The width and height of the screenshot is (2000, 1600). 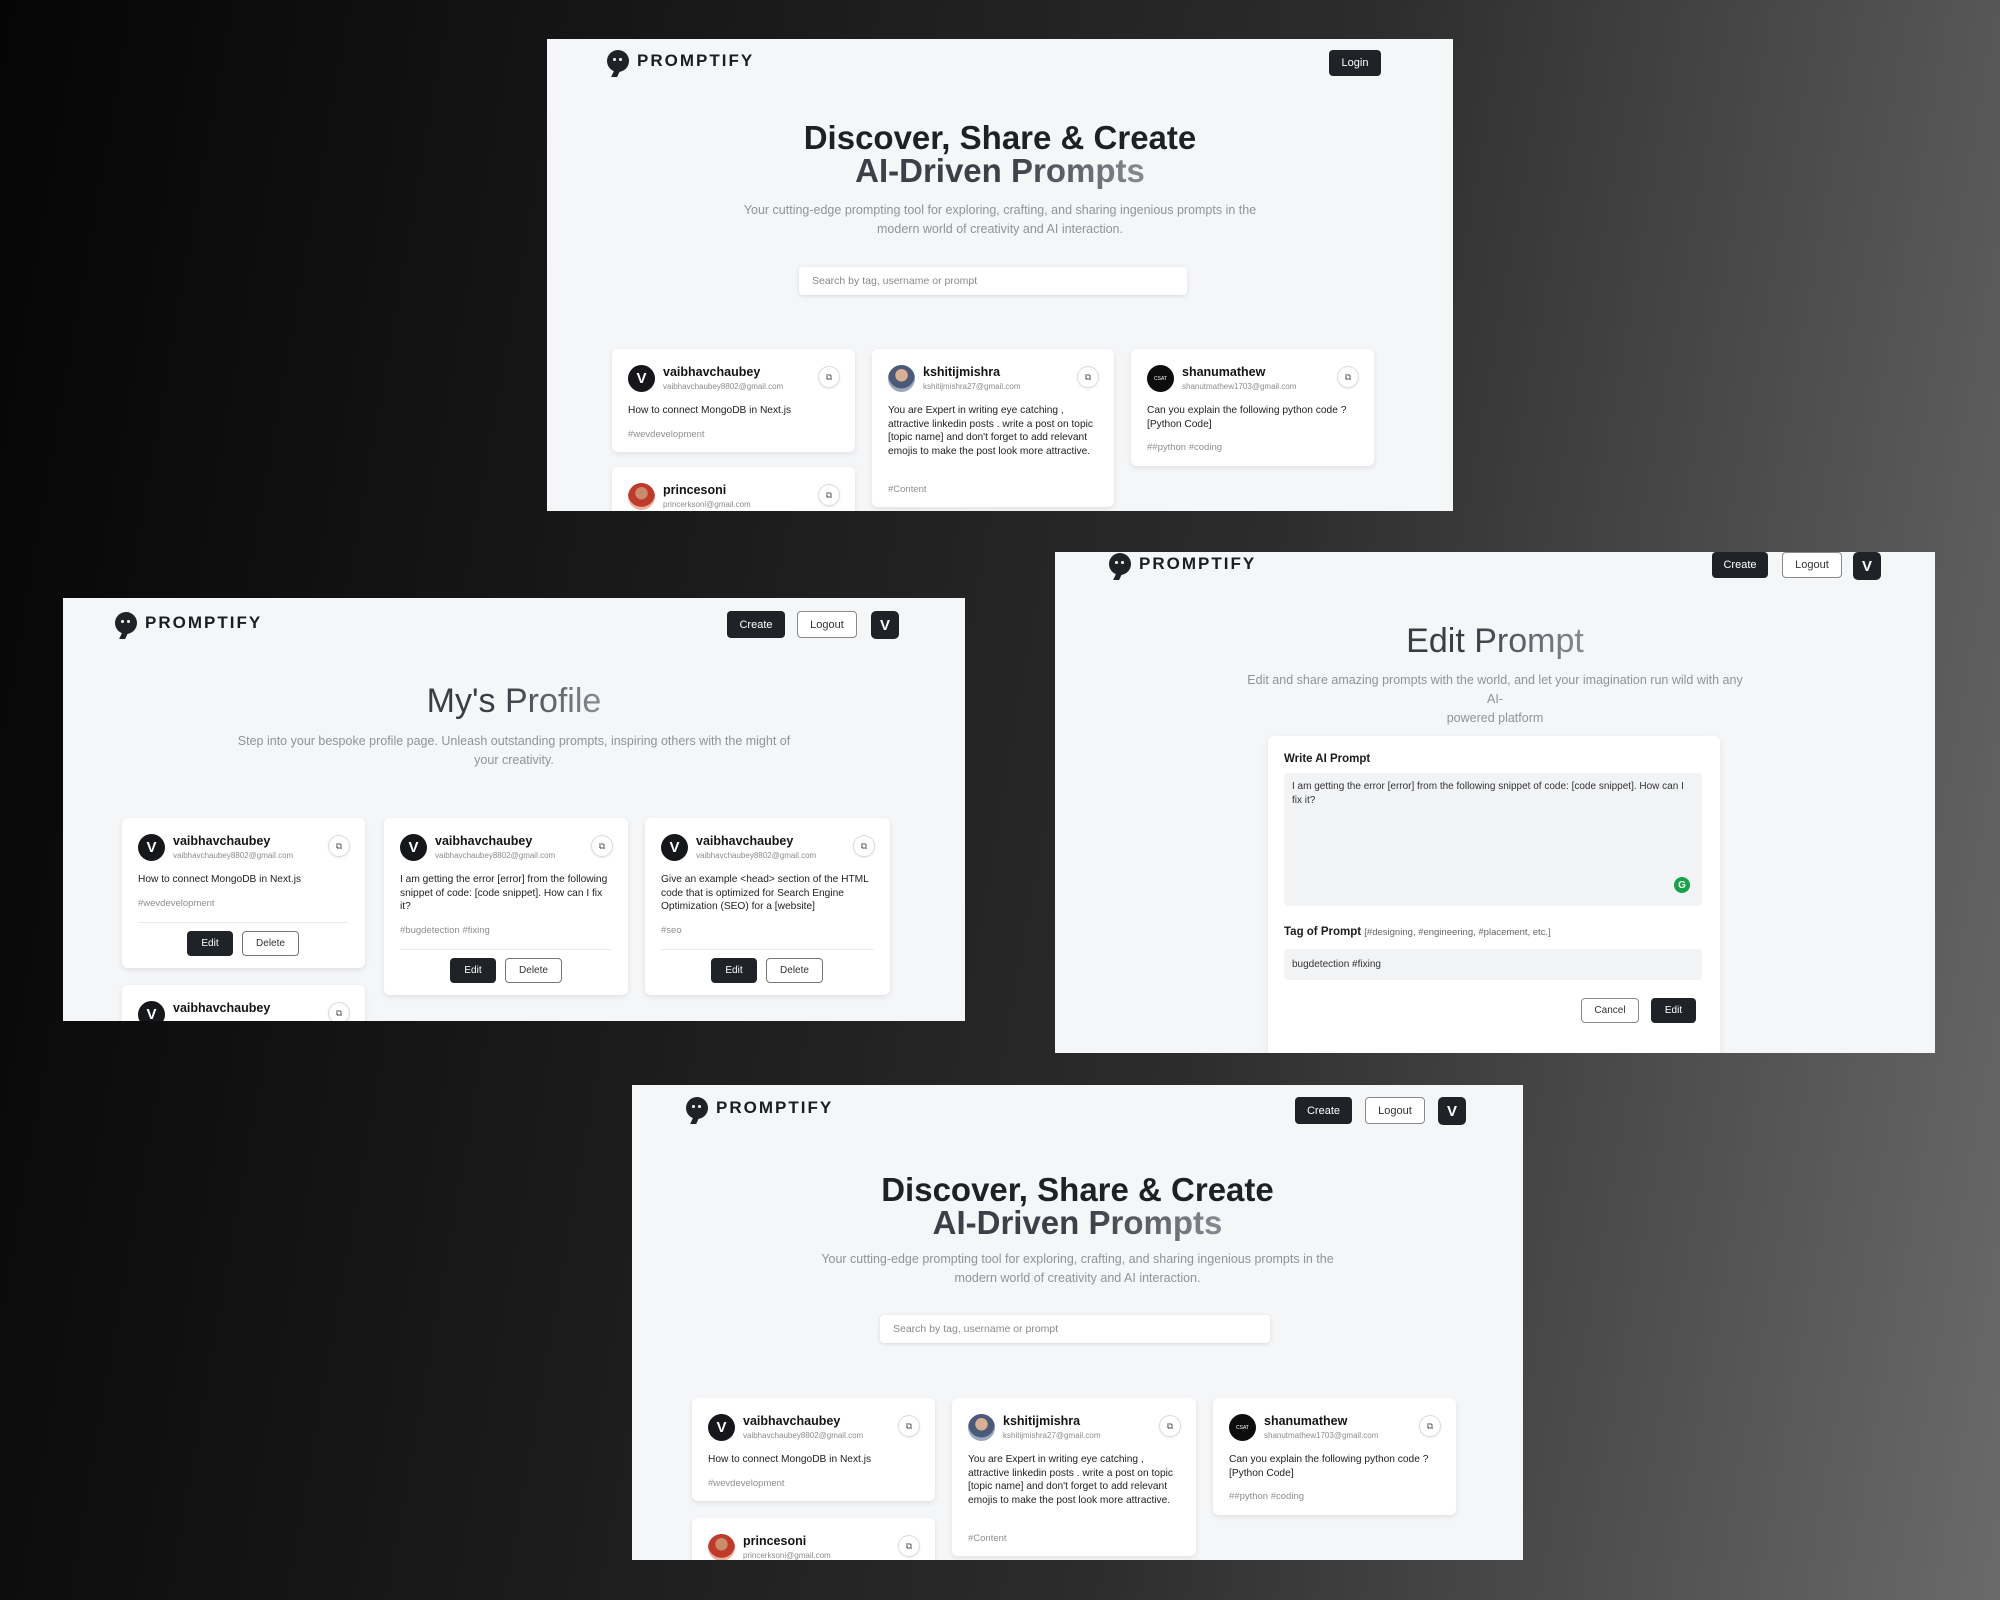 I want to click on avatar, so click(x=721, y=1547).